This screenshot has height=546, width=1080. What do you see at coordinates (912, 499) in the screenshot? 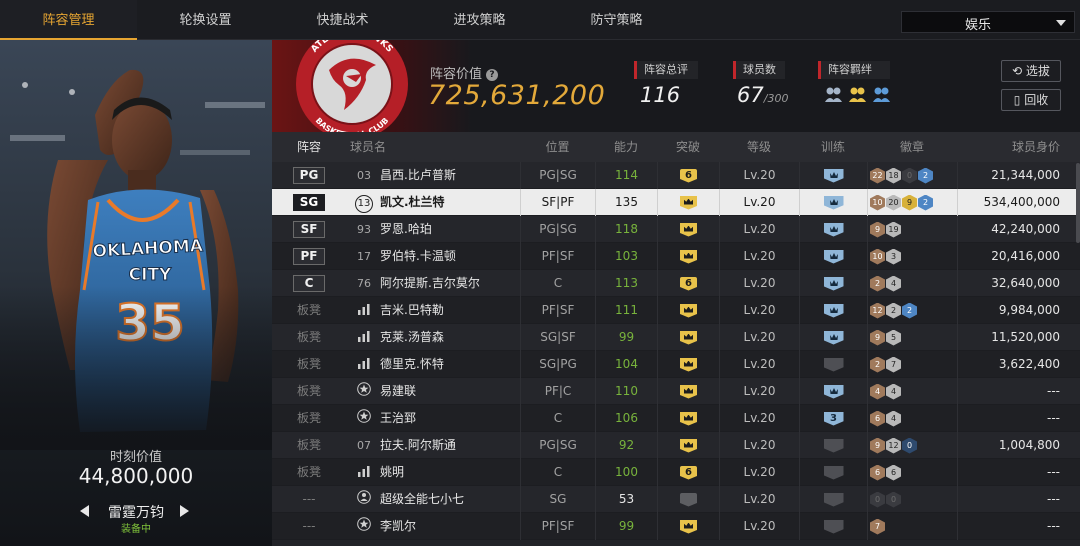
I see `badges-cell: 00` at bounding box center [912, 499].